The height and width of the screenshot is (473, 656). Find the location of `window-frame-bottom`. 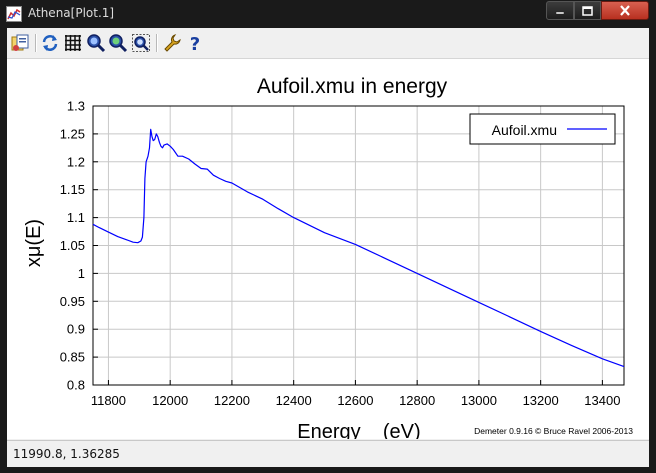

window-frame-bottom is located at coordinates (328, 469).